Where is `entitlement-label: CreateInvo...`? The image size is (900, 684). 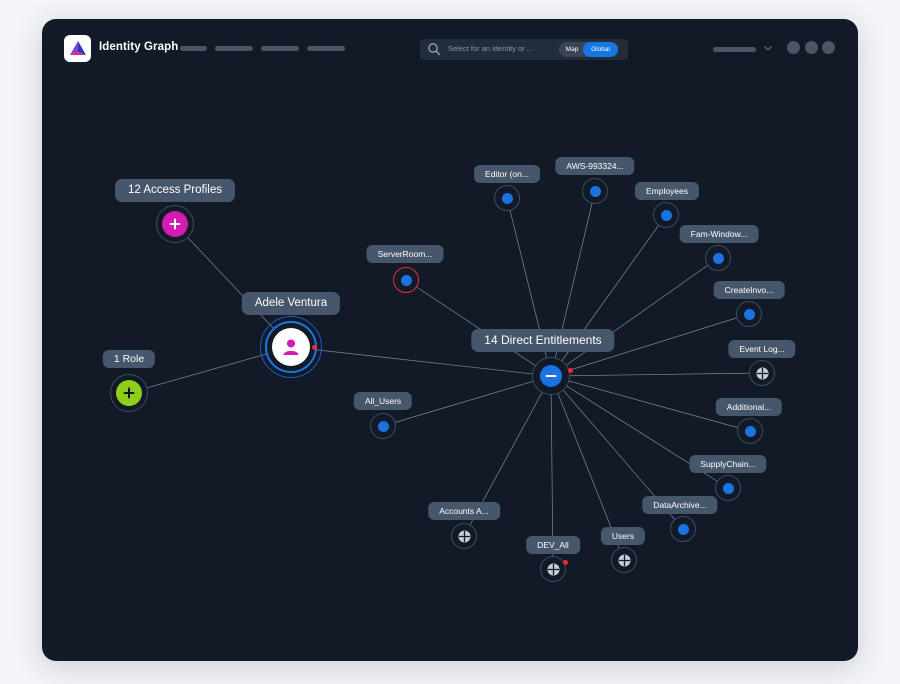 entitlement-label: CreateInvo... is located at coordinates (749, 290).